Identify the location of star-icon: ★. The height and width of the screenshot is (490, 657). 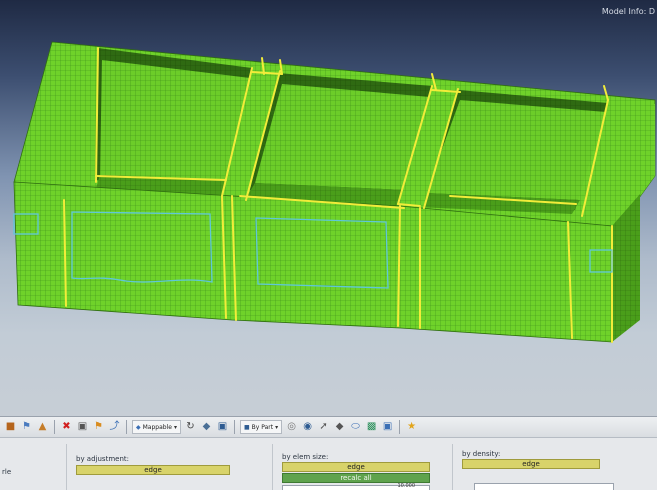
(411, 427).